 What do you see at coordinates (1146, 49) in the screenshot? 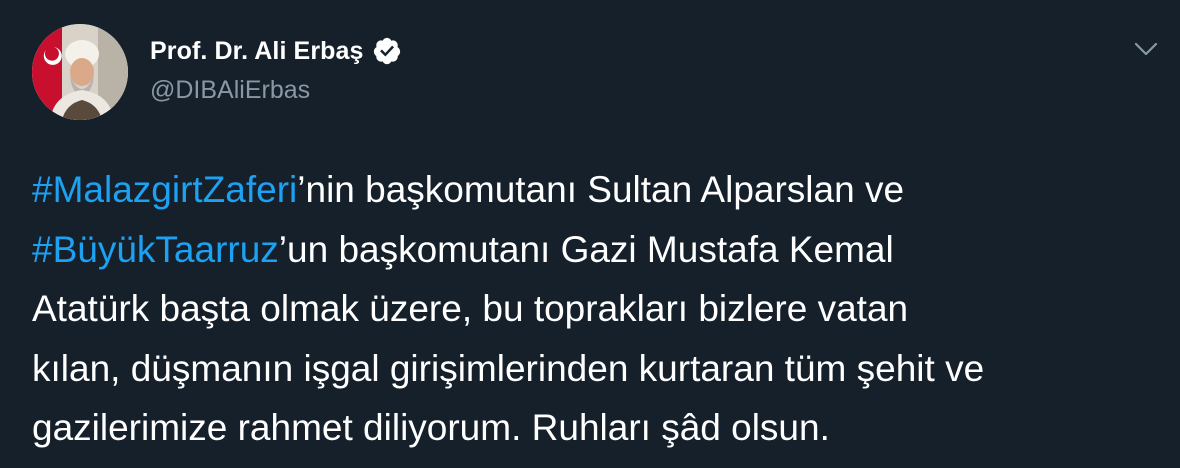
I see `chevron-down-icon` at bounding box center [1146, 49].